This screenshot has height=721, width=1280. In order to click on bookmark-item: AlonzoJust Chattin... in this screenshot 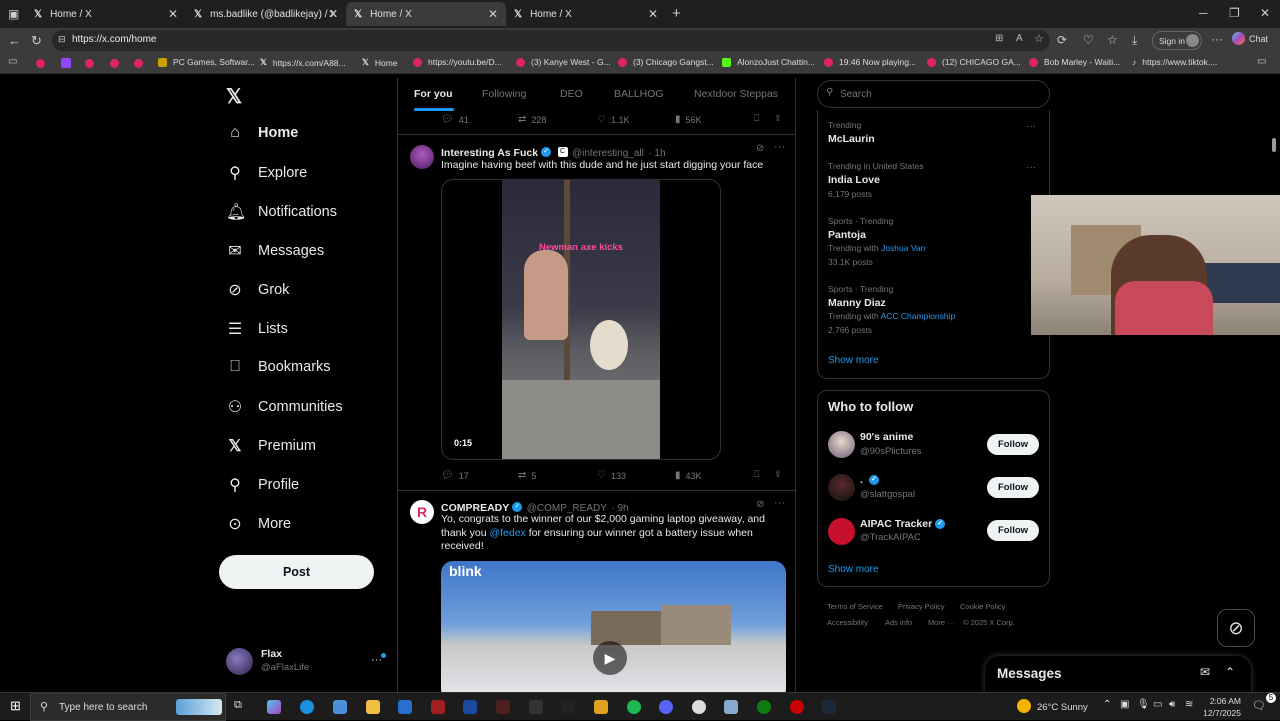, I will do `click(768, 62)`.